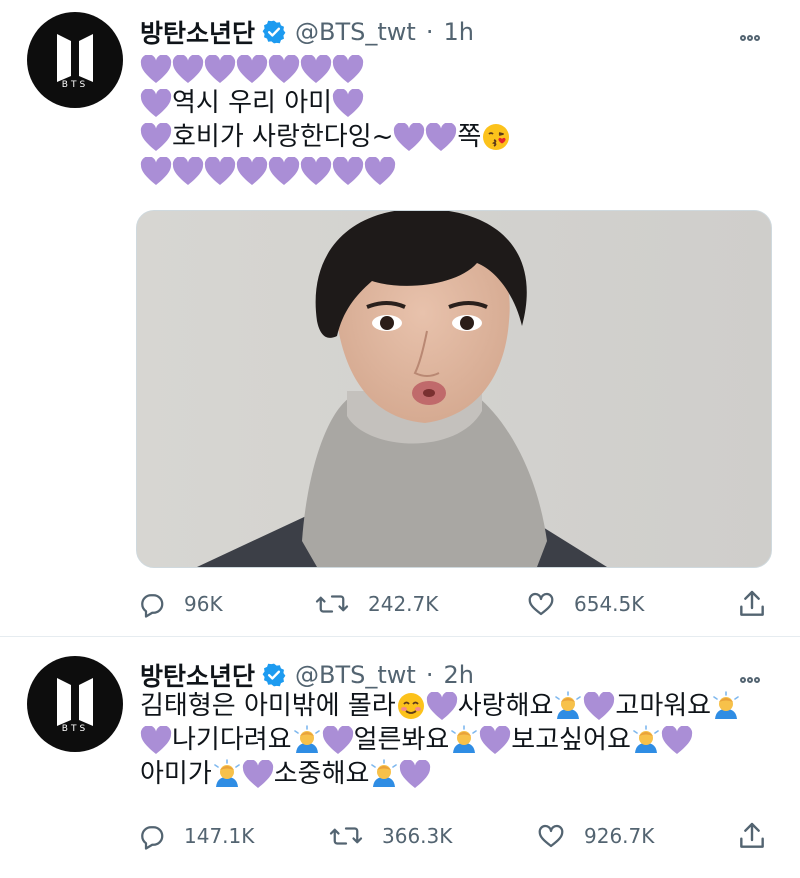 The image size is (800, 878). What do you see at coordinates (252, 103) in the screenshot?
I see `text-segment: 역시 우리 아미` at bounding box center [252, 103].